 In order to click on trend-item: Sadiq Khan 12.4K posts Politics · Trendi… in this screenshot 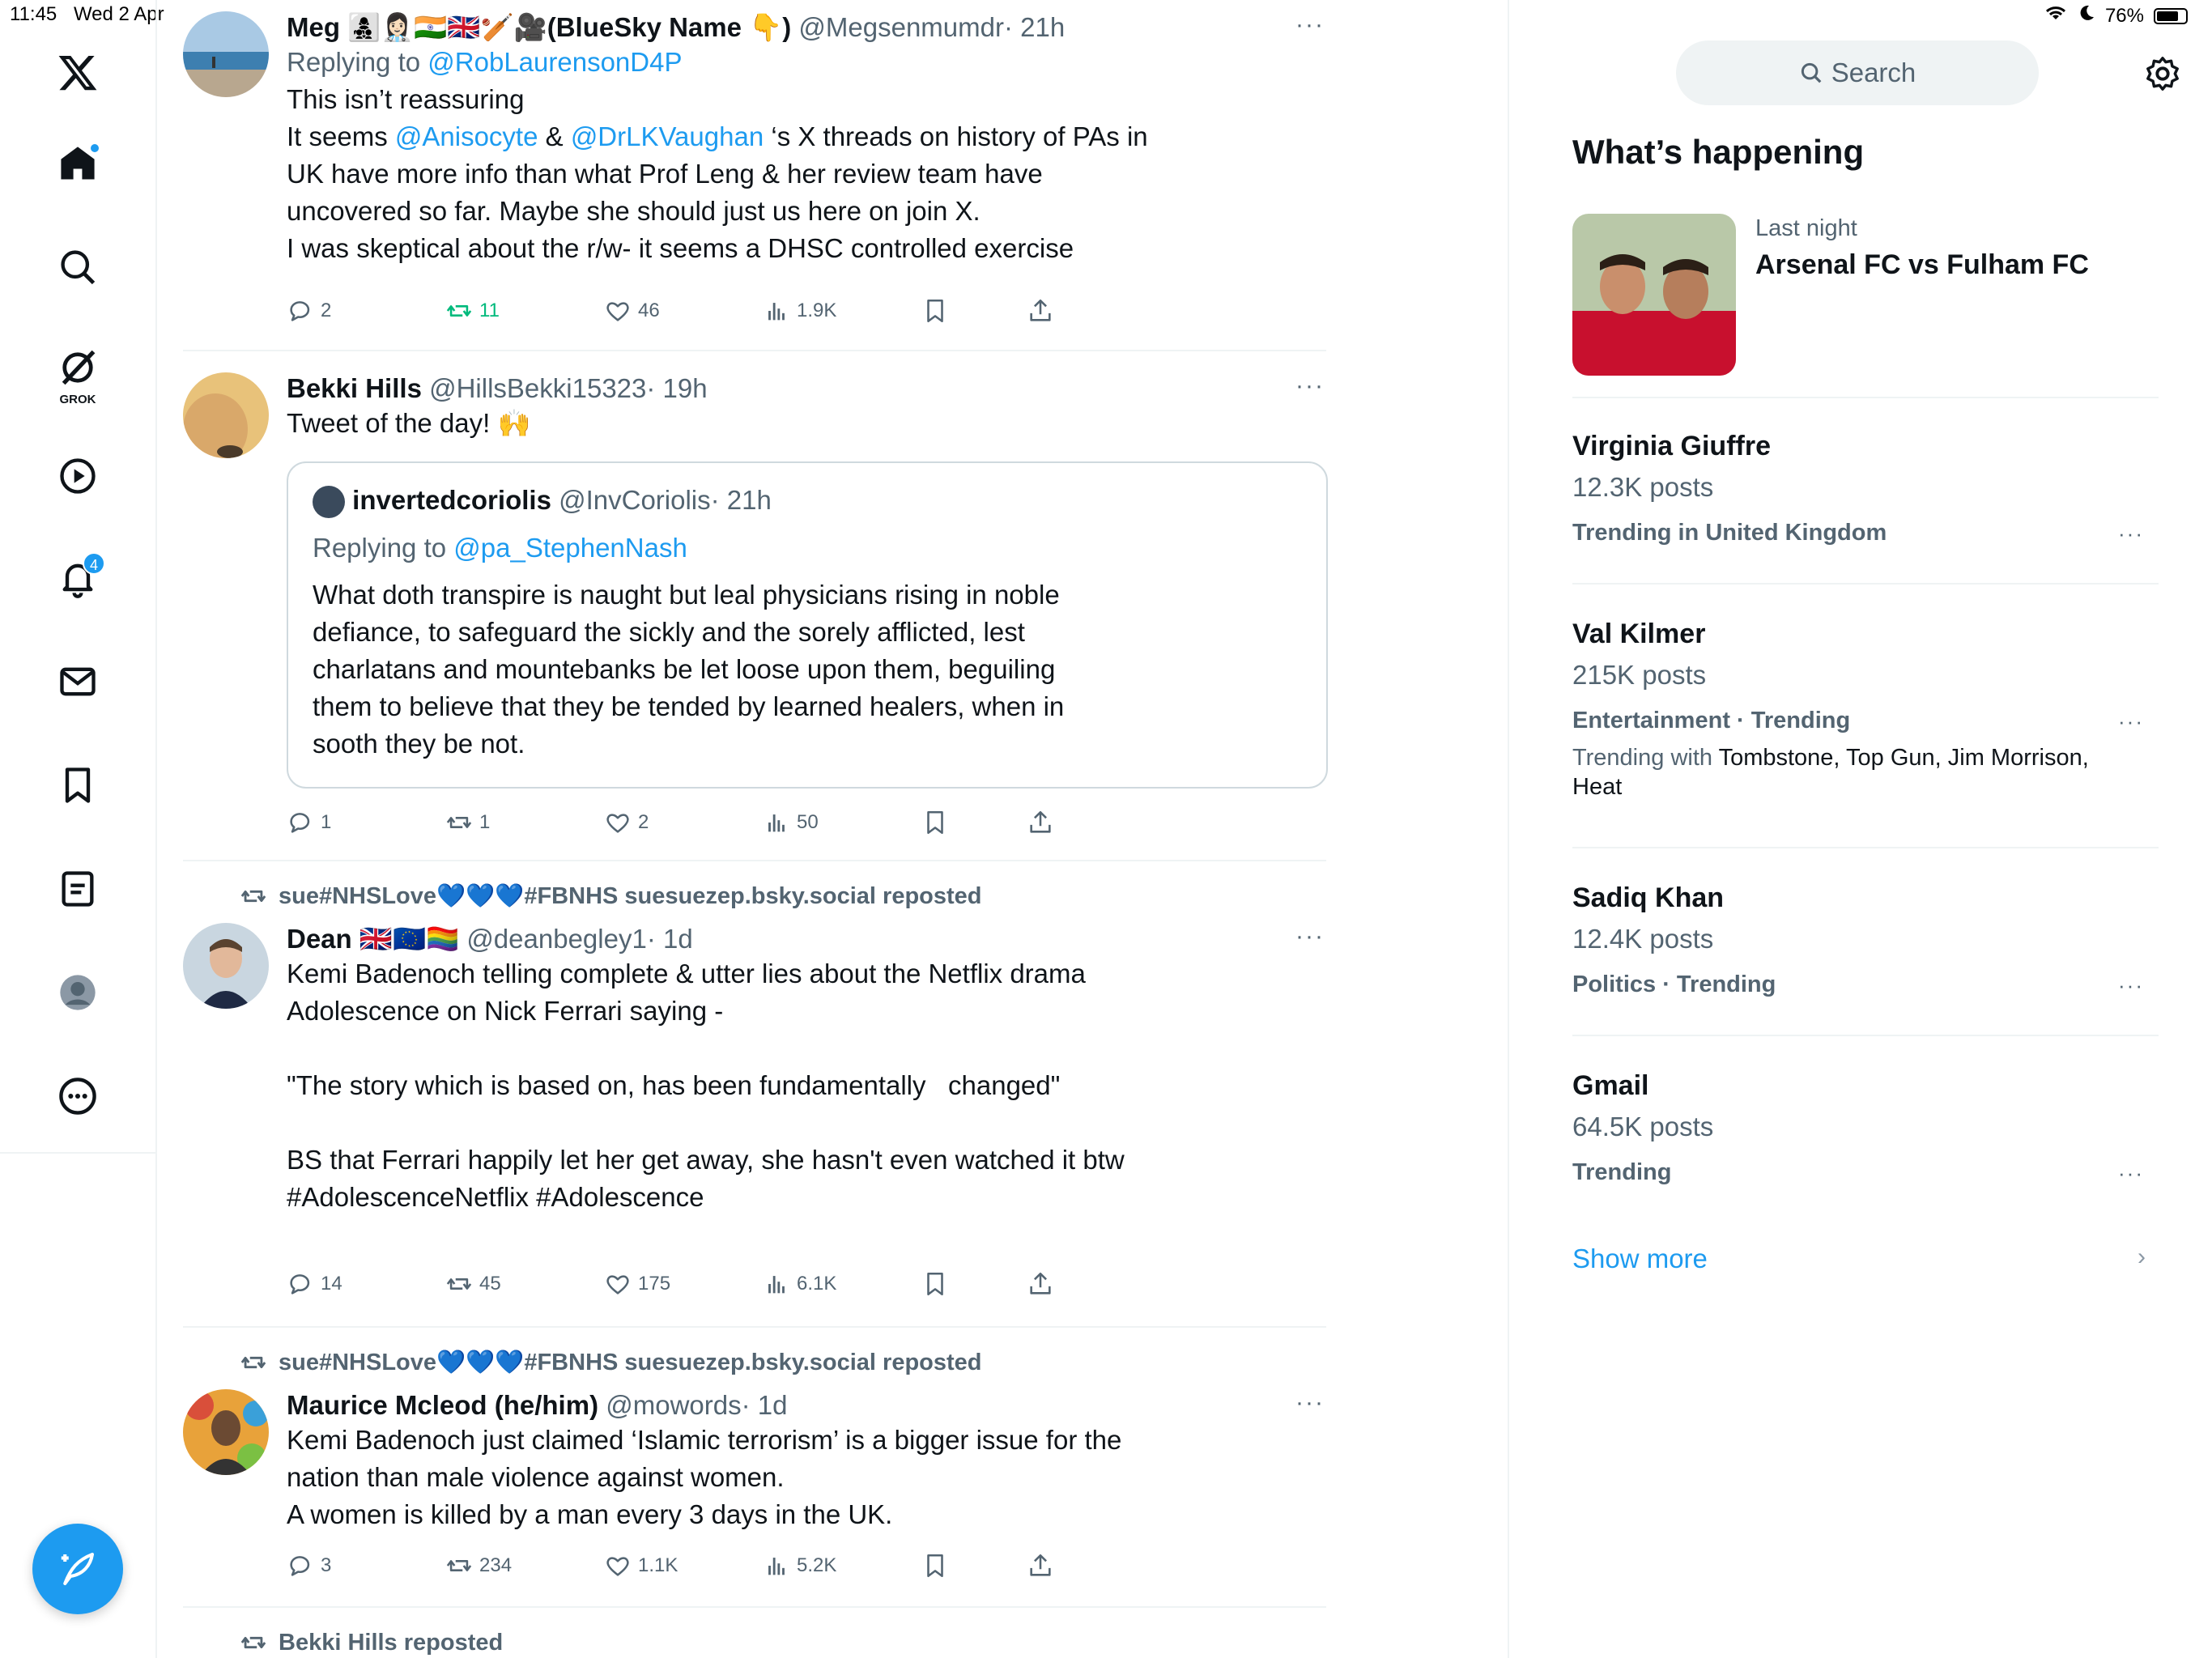, I will do `click(1865, 943)`.